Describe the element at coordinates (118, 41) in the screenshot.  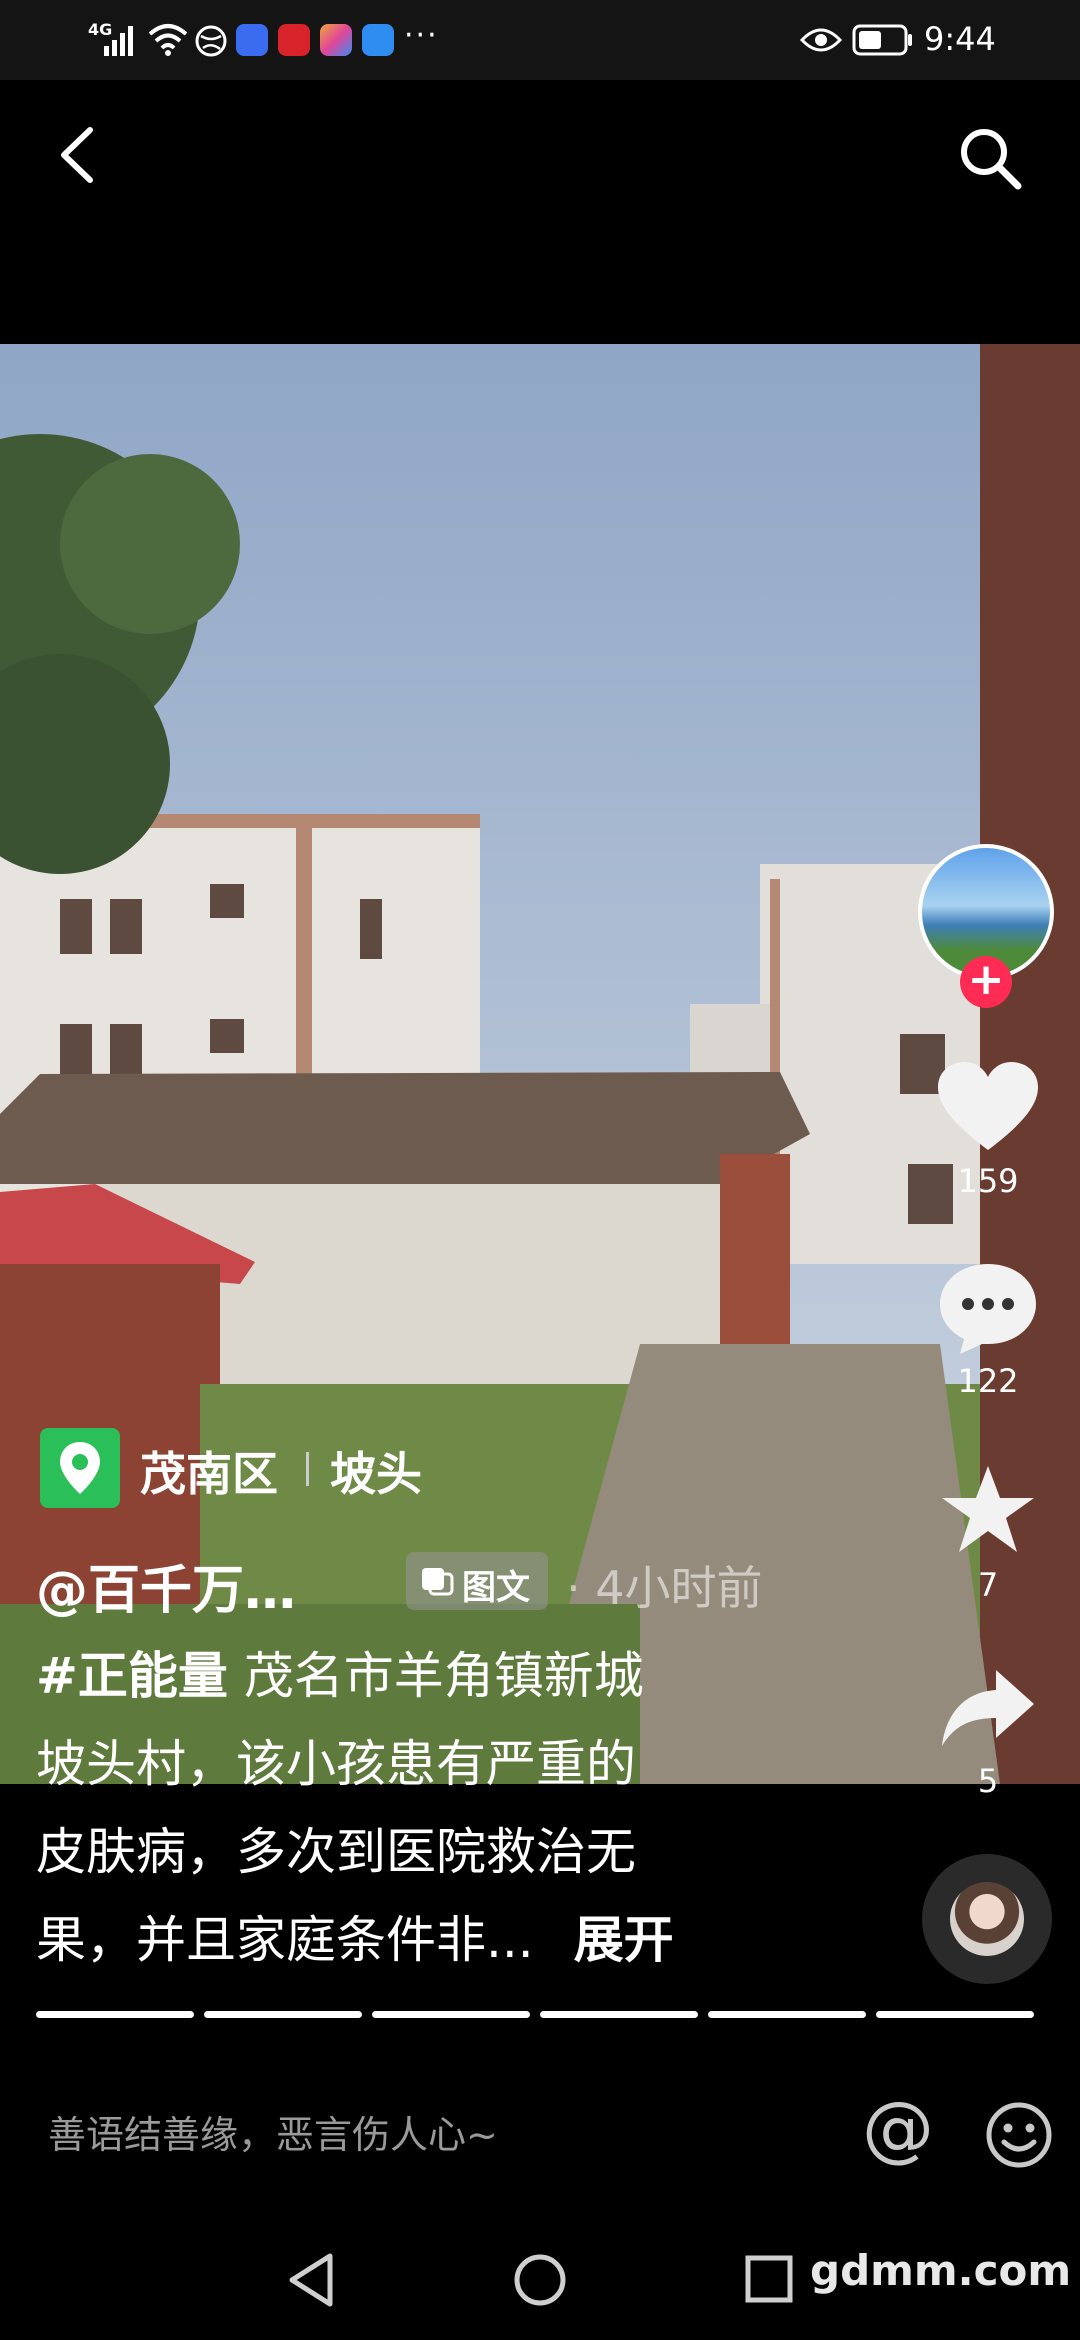
I see `signal-icon` at that location.